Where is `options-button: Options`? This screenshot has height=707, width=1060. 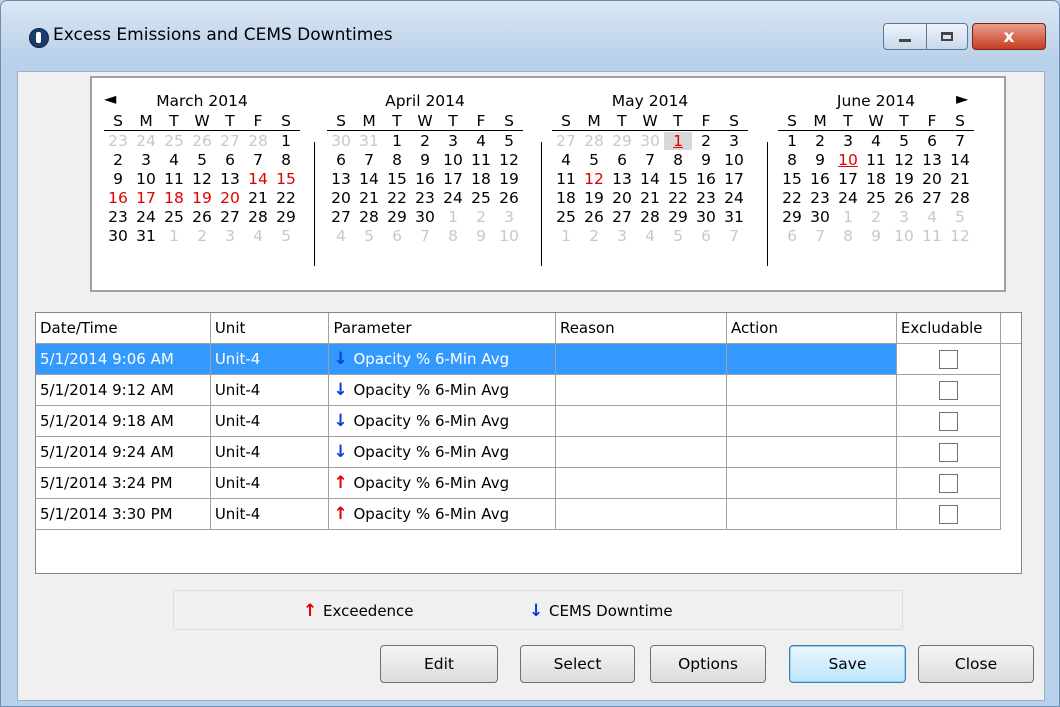 options-button: Options is located at coordinates (708, 664).